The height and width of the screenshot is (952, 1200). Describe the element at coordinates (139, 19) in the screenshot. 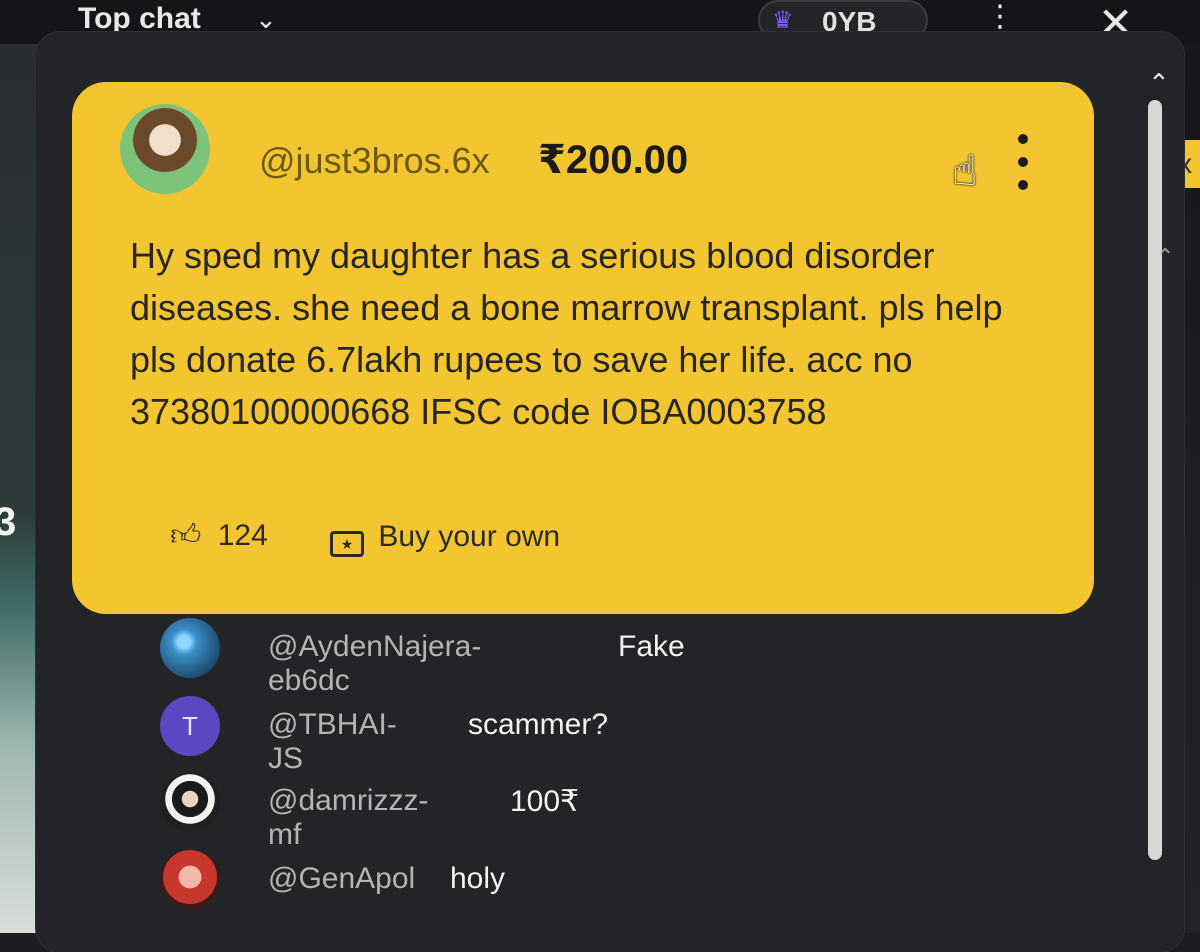

I see `chat-mode-title: Top chat` at that location.